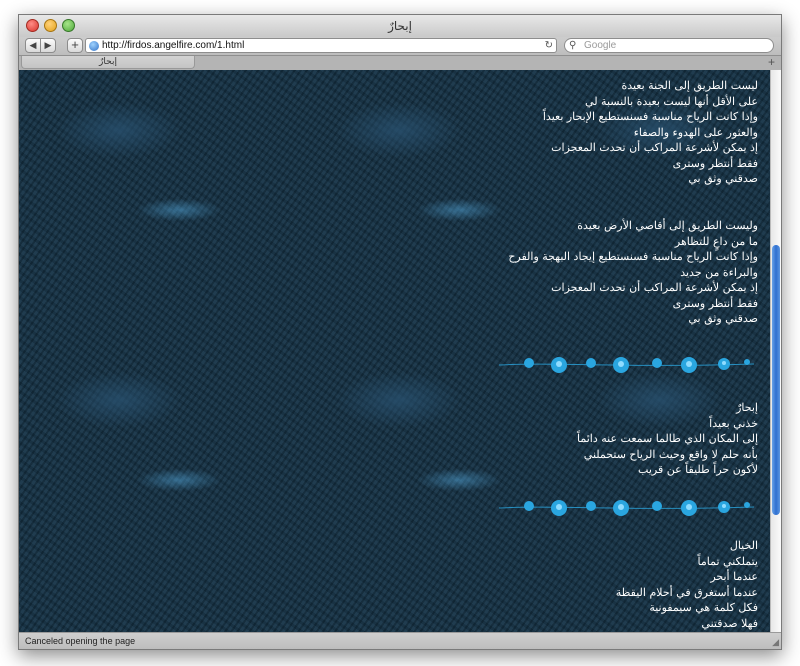  Describe the element at coordinates (667, 225) in the screenshot. I see `poem-line: وليست الطريق إلى أقاصي الأرض بعيدة` at that location.